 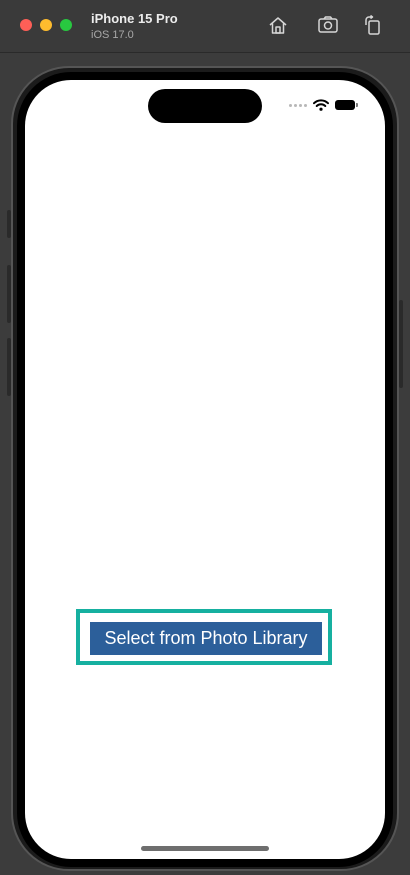 What do you see at coordinates (26, 25) in the screenshot?
I see `close-window-button` at bounding box center [26, 25].